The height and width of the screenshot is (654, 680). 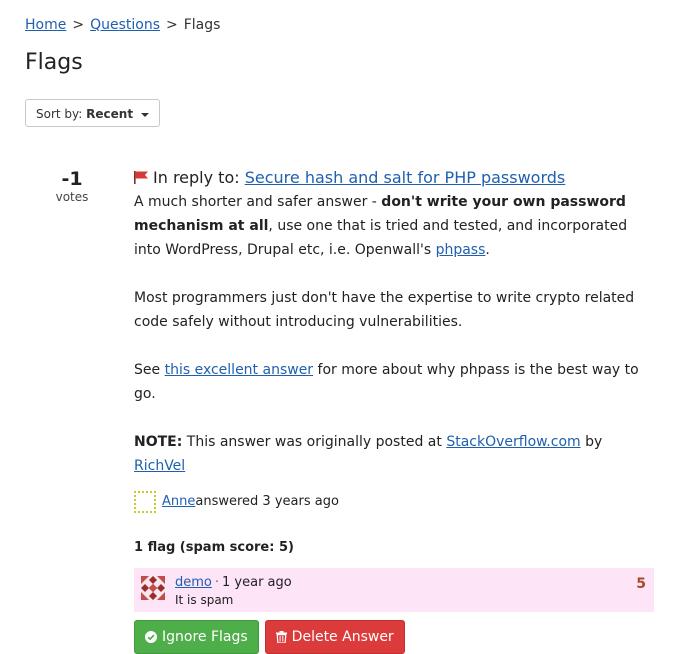 What do you see at coordinates (110, 114) in the screenshot?
I see `sort-value: Recent` at bounding box center [110, 114].